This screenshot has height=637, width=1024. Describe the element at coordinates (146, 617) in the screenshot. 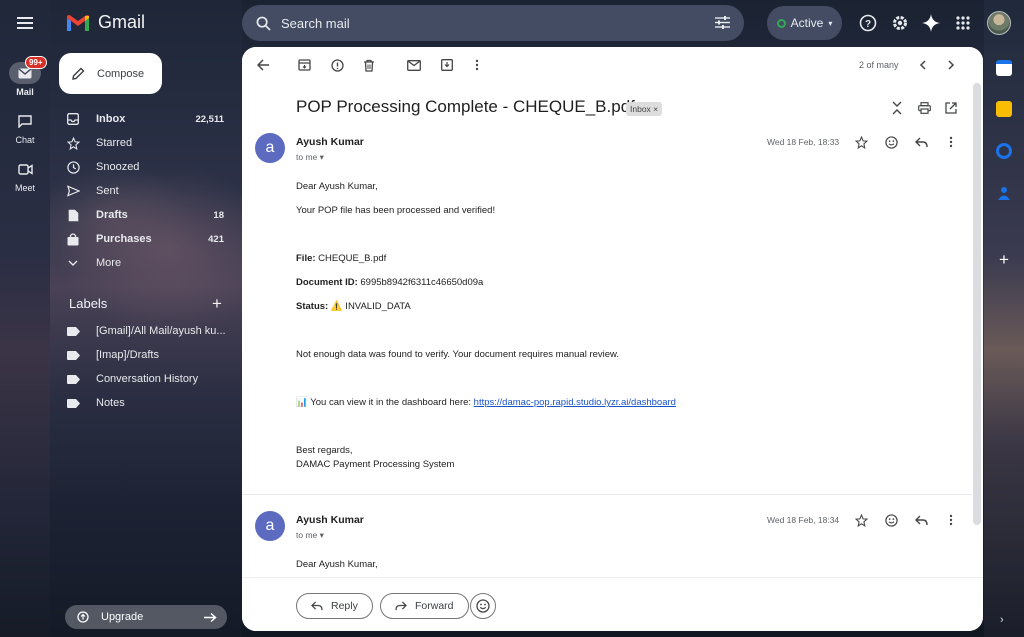

I see `upgrade-button: Upgrade` at that location.